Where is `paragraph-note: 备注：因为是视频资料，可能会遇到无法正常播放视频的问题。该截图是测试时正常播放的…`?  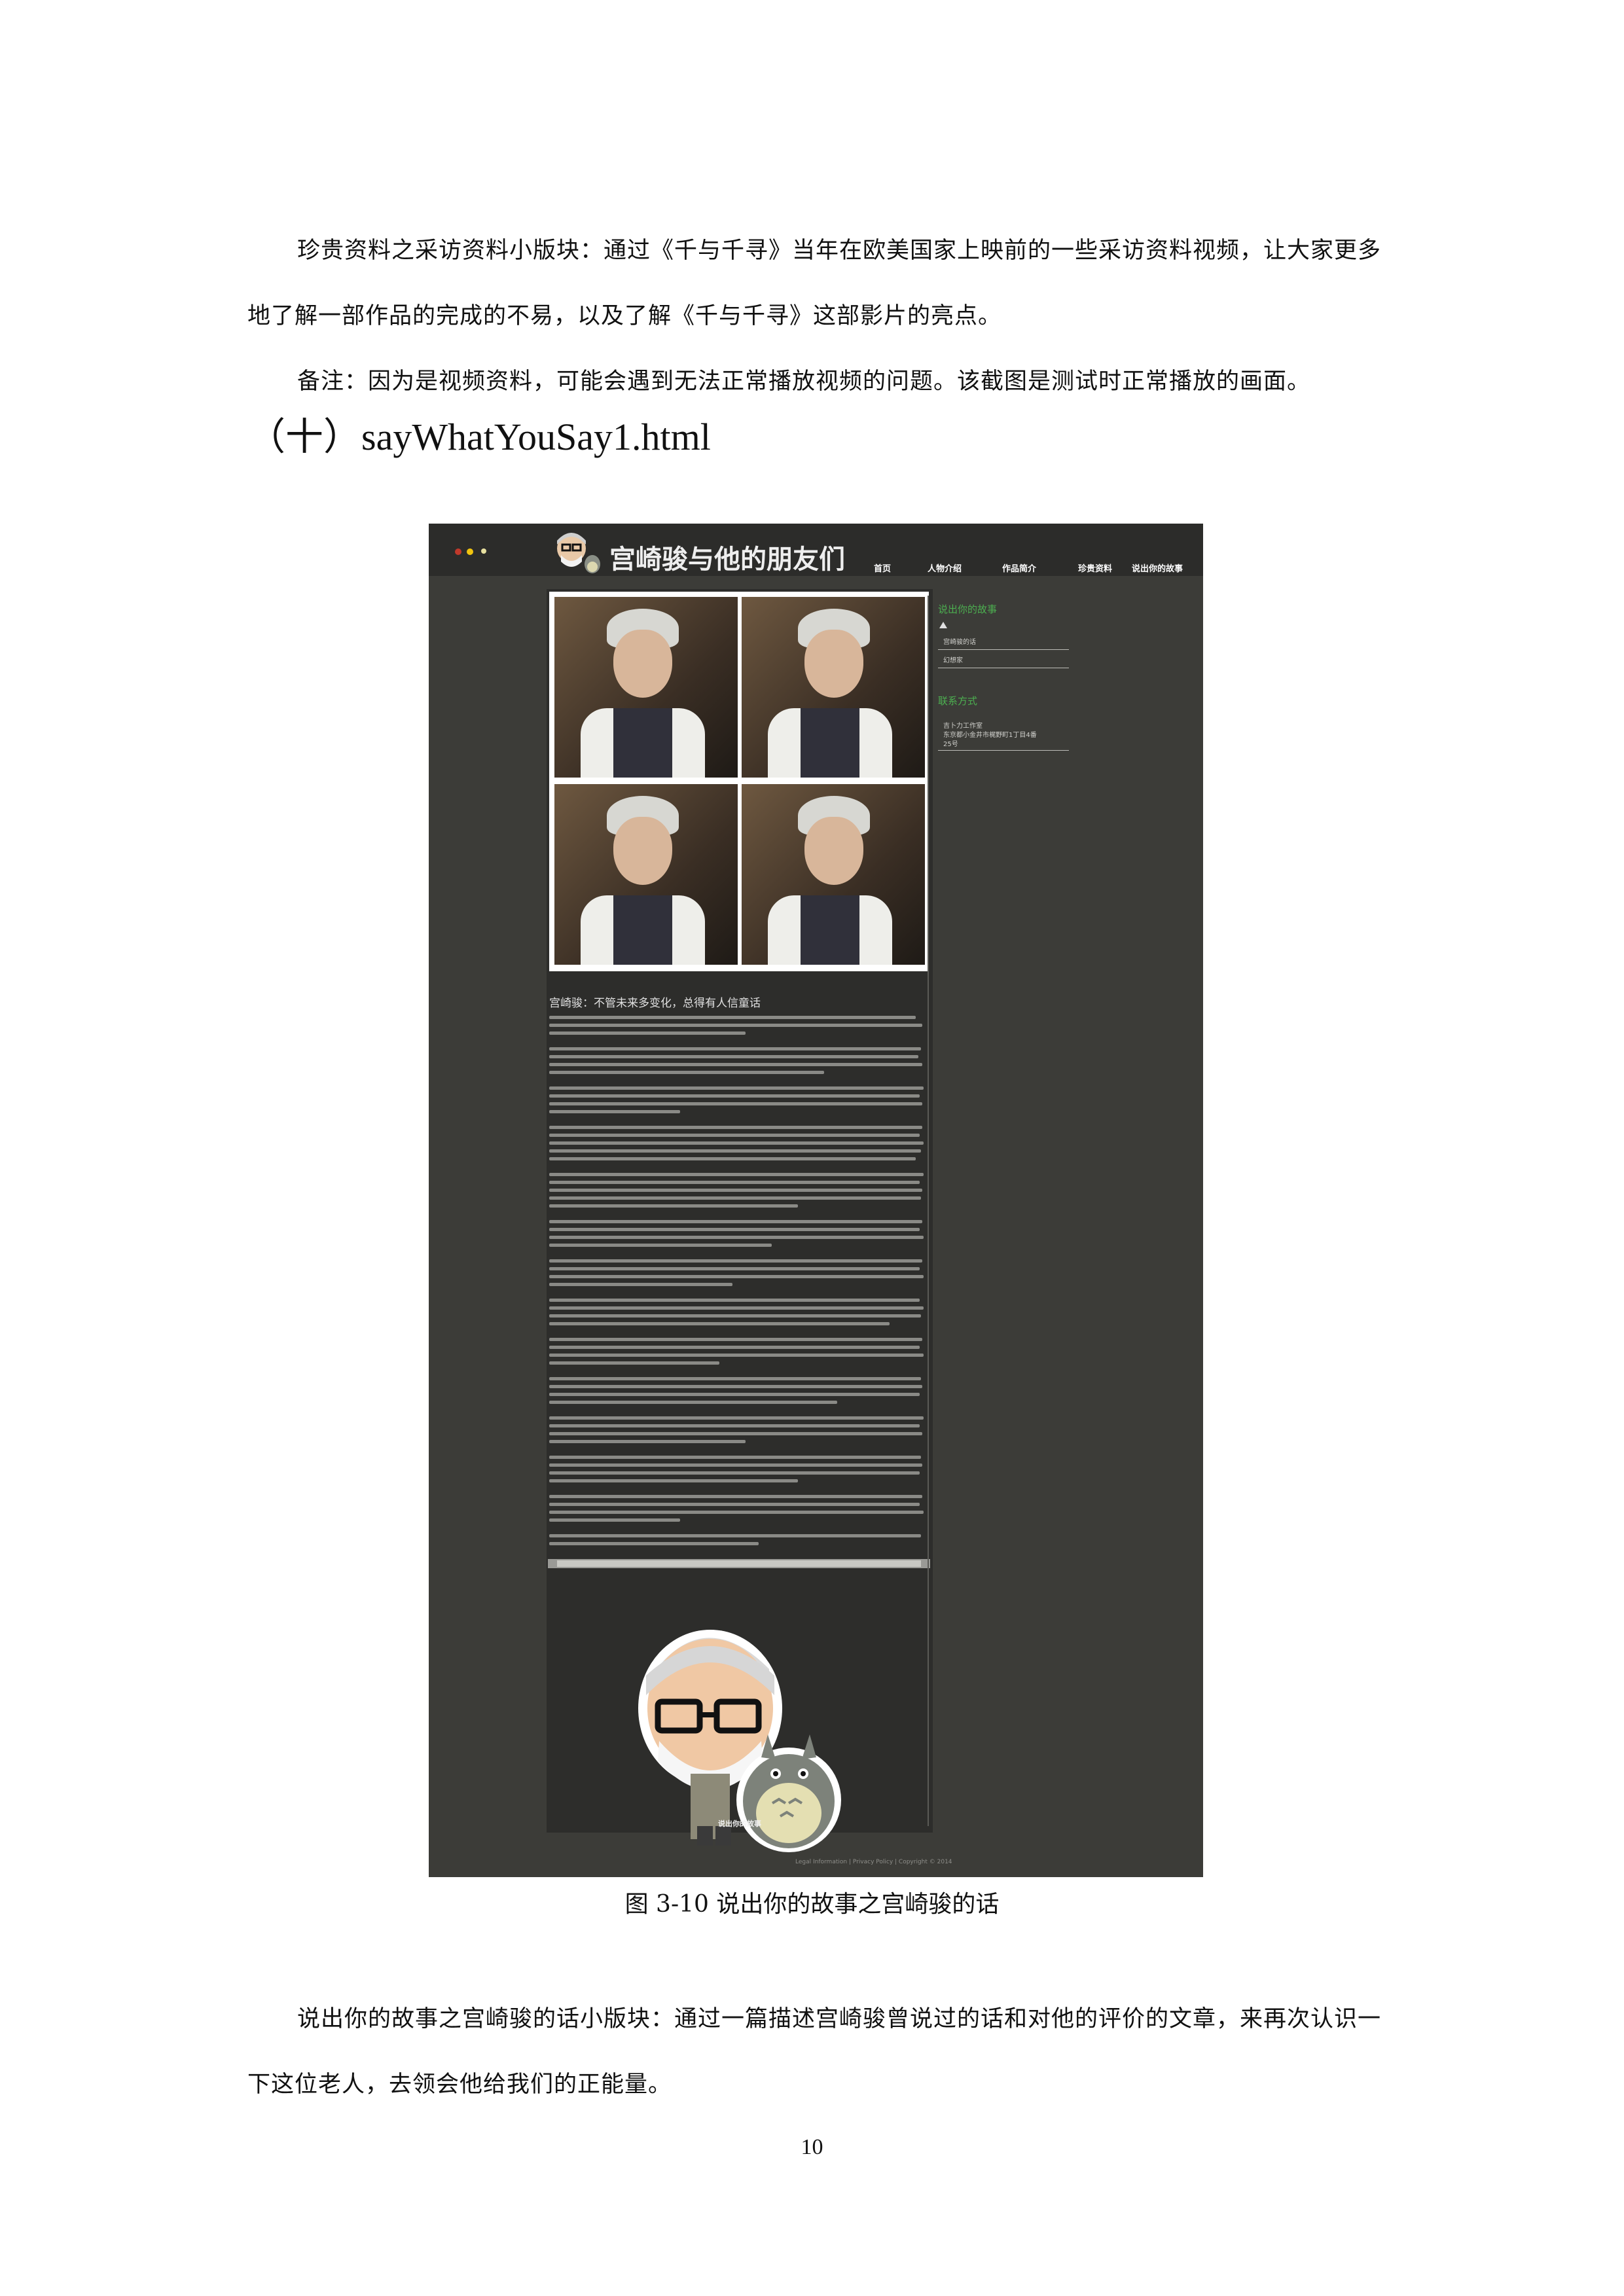 paragraph-note: 备注：因为是视频资料，可能会遇到无法正常播放视频的问题。该截图是测试时正常播放的… is located at coordinates (804, 381).